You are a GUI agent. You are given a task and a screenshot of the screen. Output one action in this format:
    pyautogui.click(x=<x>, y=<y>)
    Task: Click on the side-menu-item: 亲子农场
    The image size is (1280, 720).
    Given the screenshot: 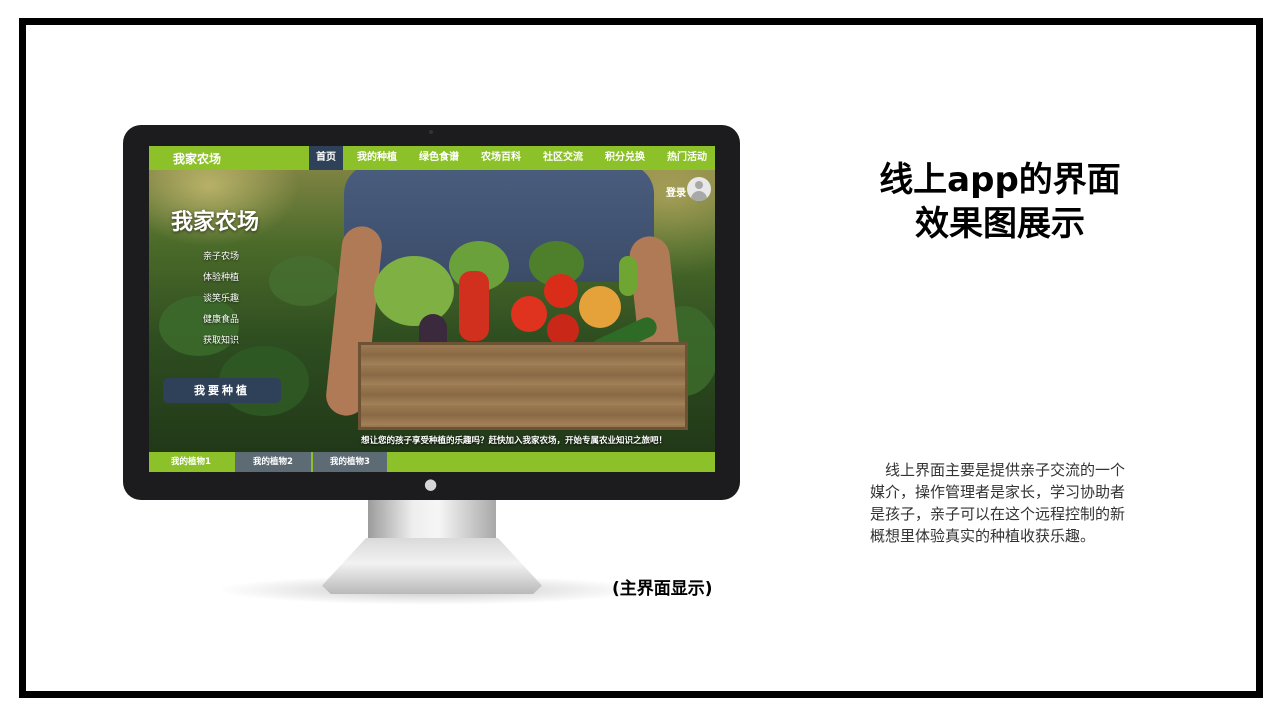 What is the action you would take?
    pyautogui.click(x=221, y=255)
    